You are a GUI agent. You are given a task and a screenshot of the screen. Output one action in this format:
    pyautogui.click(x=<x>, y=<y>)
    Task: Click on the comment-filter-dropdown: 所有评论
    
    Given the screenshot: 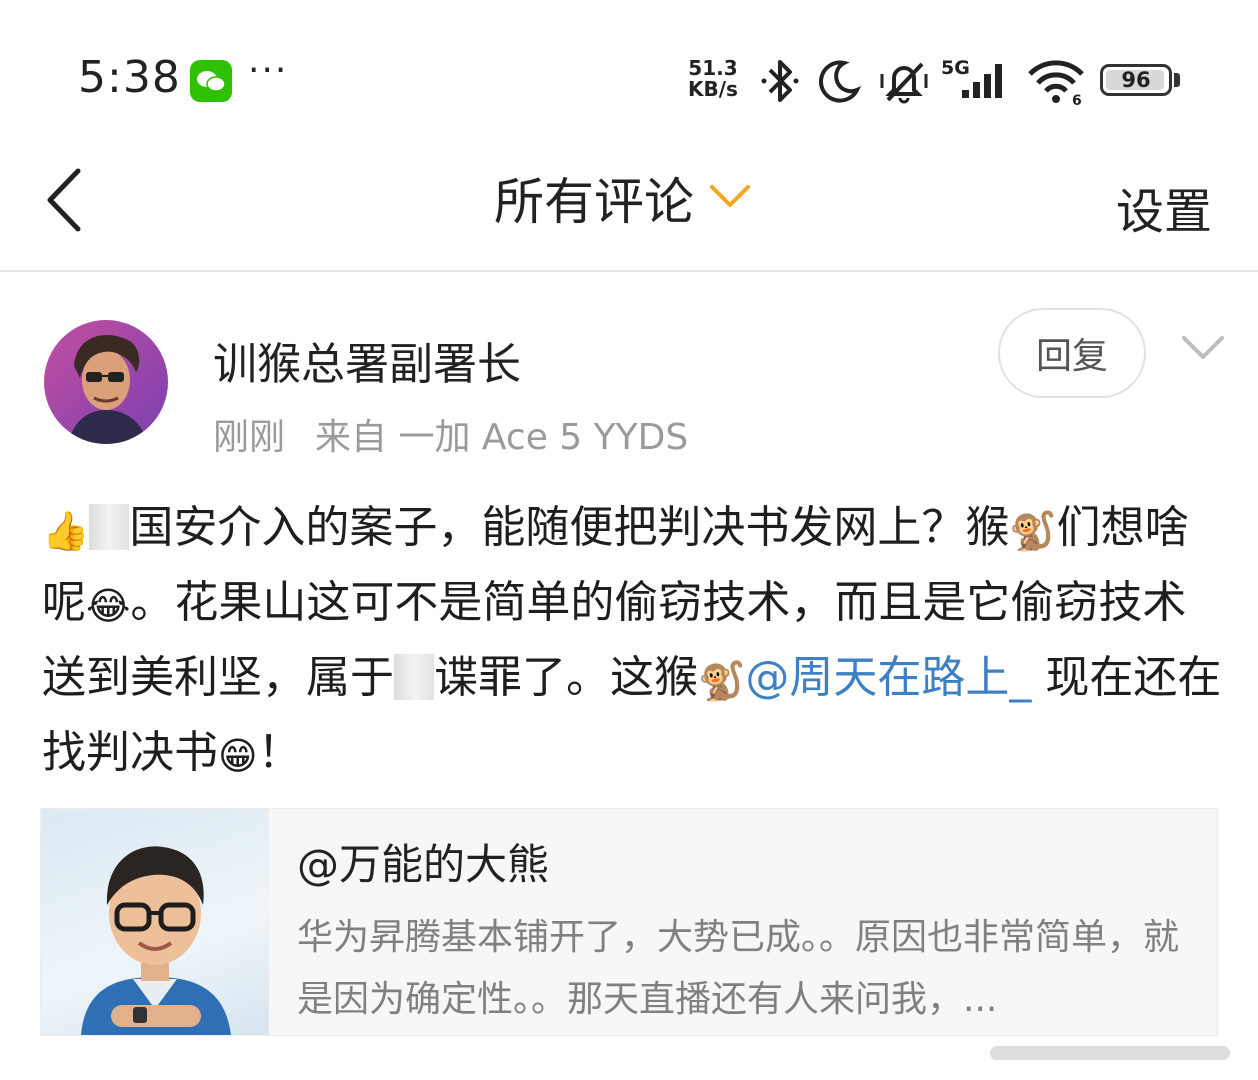 What is the action you would take?
    pyautogui.click(x=623, y=199)
    